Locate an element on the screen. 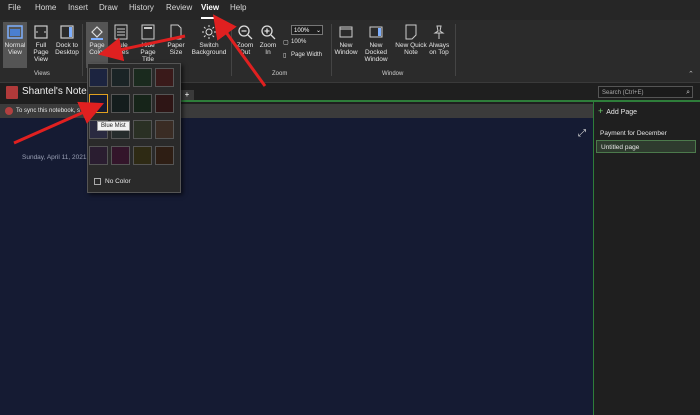  switch-background-button: Switch Background is located at coordinates (209, 45).